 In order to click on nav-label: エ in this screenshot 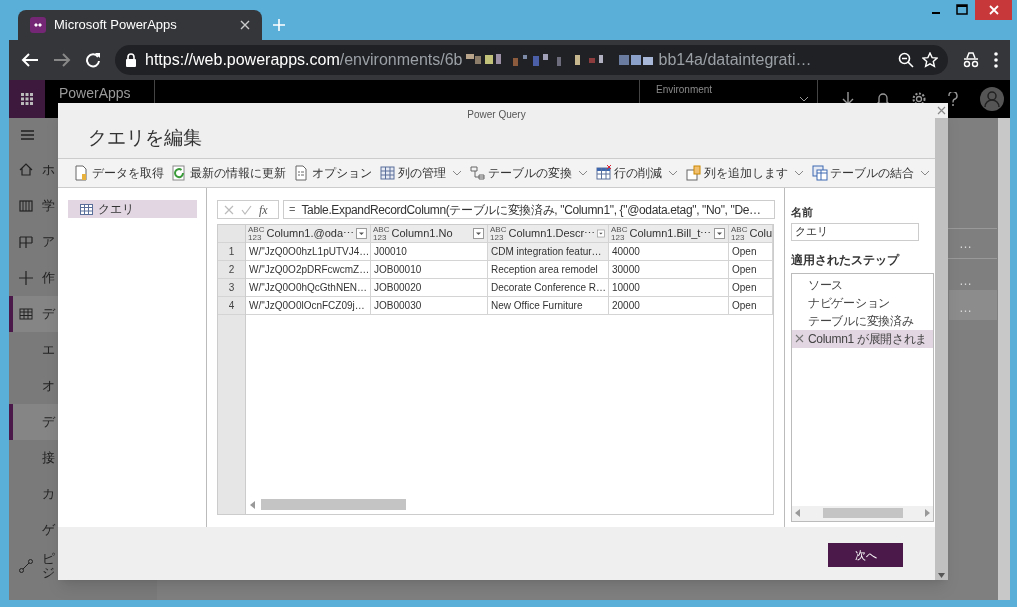, I will do `click(48, 350)`.